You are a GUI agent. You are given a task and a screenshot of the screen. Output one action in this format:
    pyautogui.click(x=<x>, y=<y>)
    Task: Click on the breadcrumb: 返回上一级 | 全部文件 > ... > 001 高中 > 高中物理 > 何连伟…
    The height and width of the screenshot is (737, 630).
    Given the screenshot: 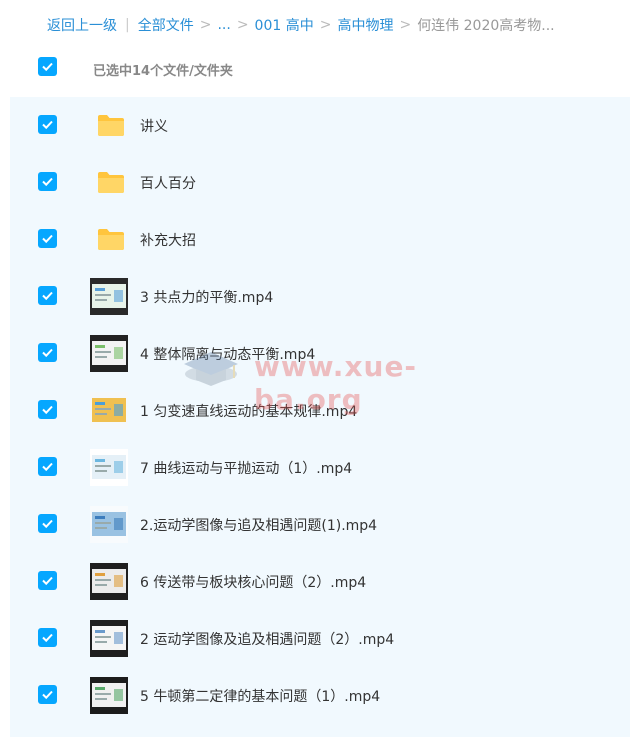 What is the action you would take?
    pyautogui.click(x=333, y=25)
    